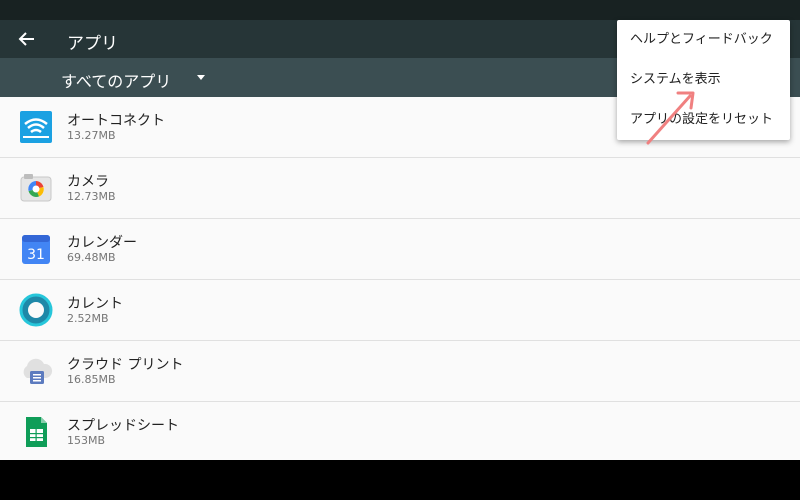  I want to click on app-name: カレント, so click(95, 304).